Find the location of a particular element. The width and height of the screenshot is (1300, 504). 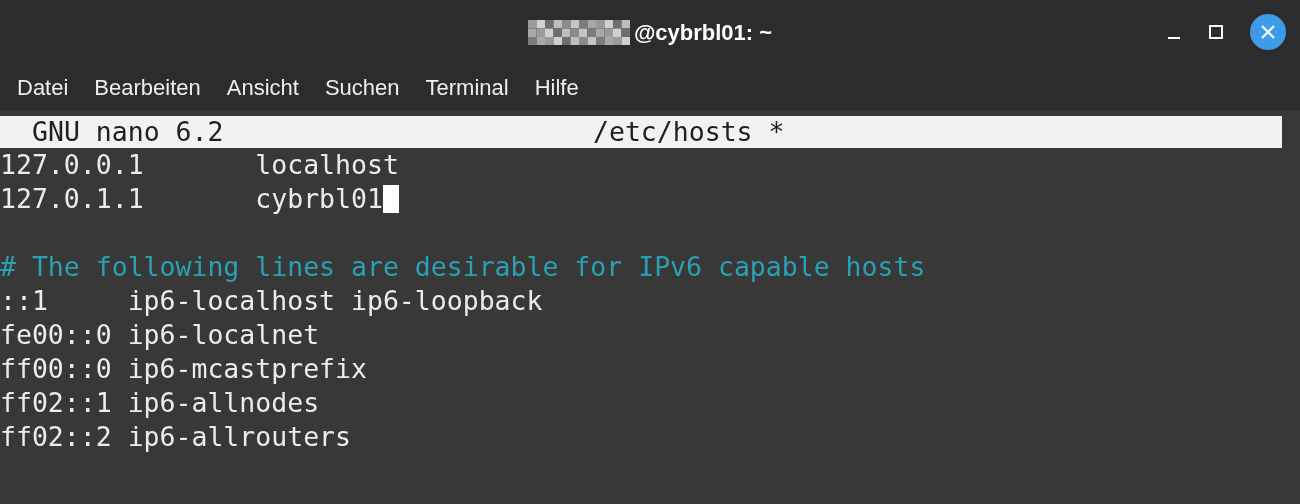

maximize-icon is located at coordinates (1216, 32).